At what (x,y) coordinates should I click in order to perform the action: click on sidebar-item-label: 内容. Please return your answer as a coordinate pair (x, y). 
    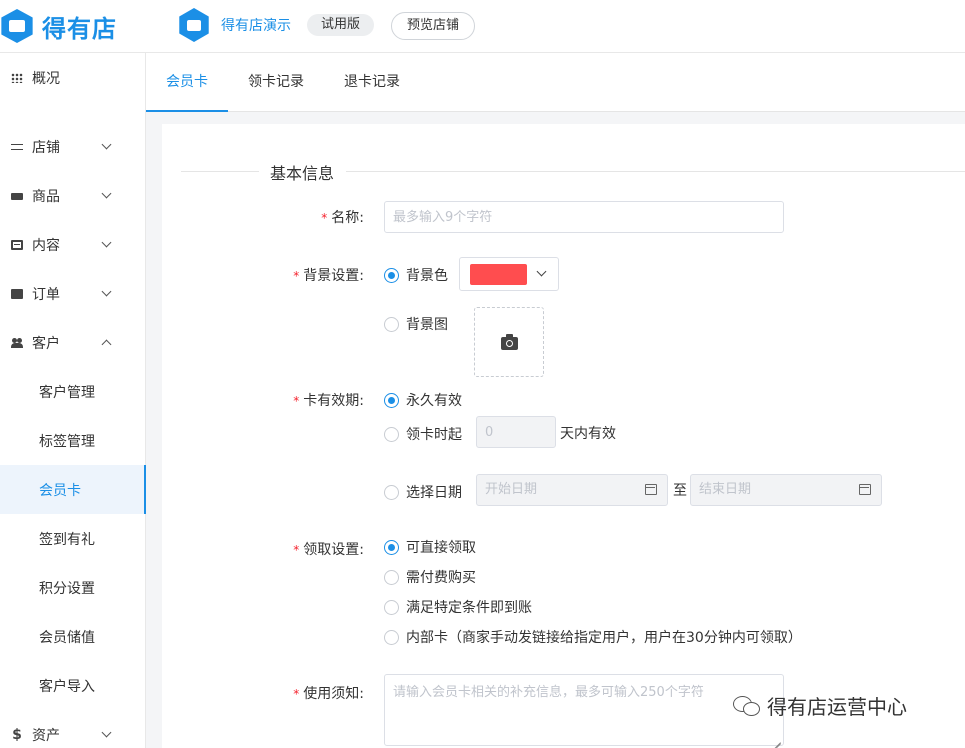
    Looking at the image, I should click on (46, 245).